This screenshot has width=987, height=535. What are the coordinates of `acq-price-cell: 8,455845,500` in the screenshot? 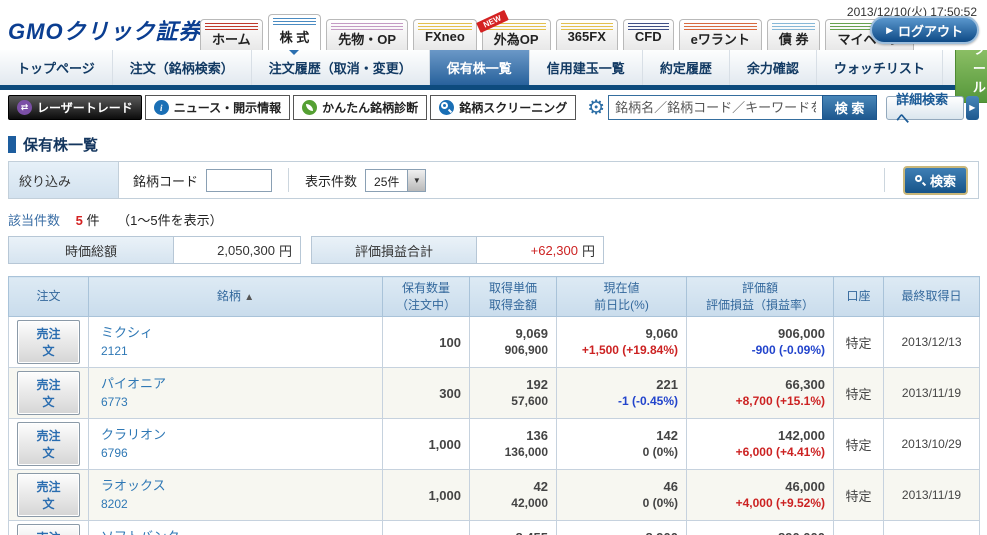 It's located at (513, 527).